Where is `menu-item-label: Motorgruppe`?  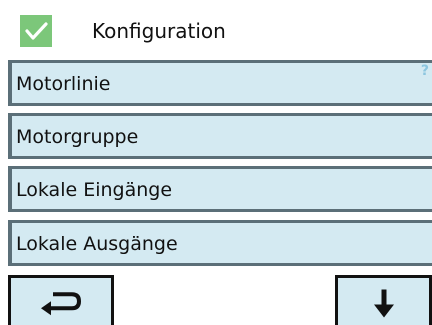
menu-item-label: Motorgruppe is located at coordinates (77, 137).